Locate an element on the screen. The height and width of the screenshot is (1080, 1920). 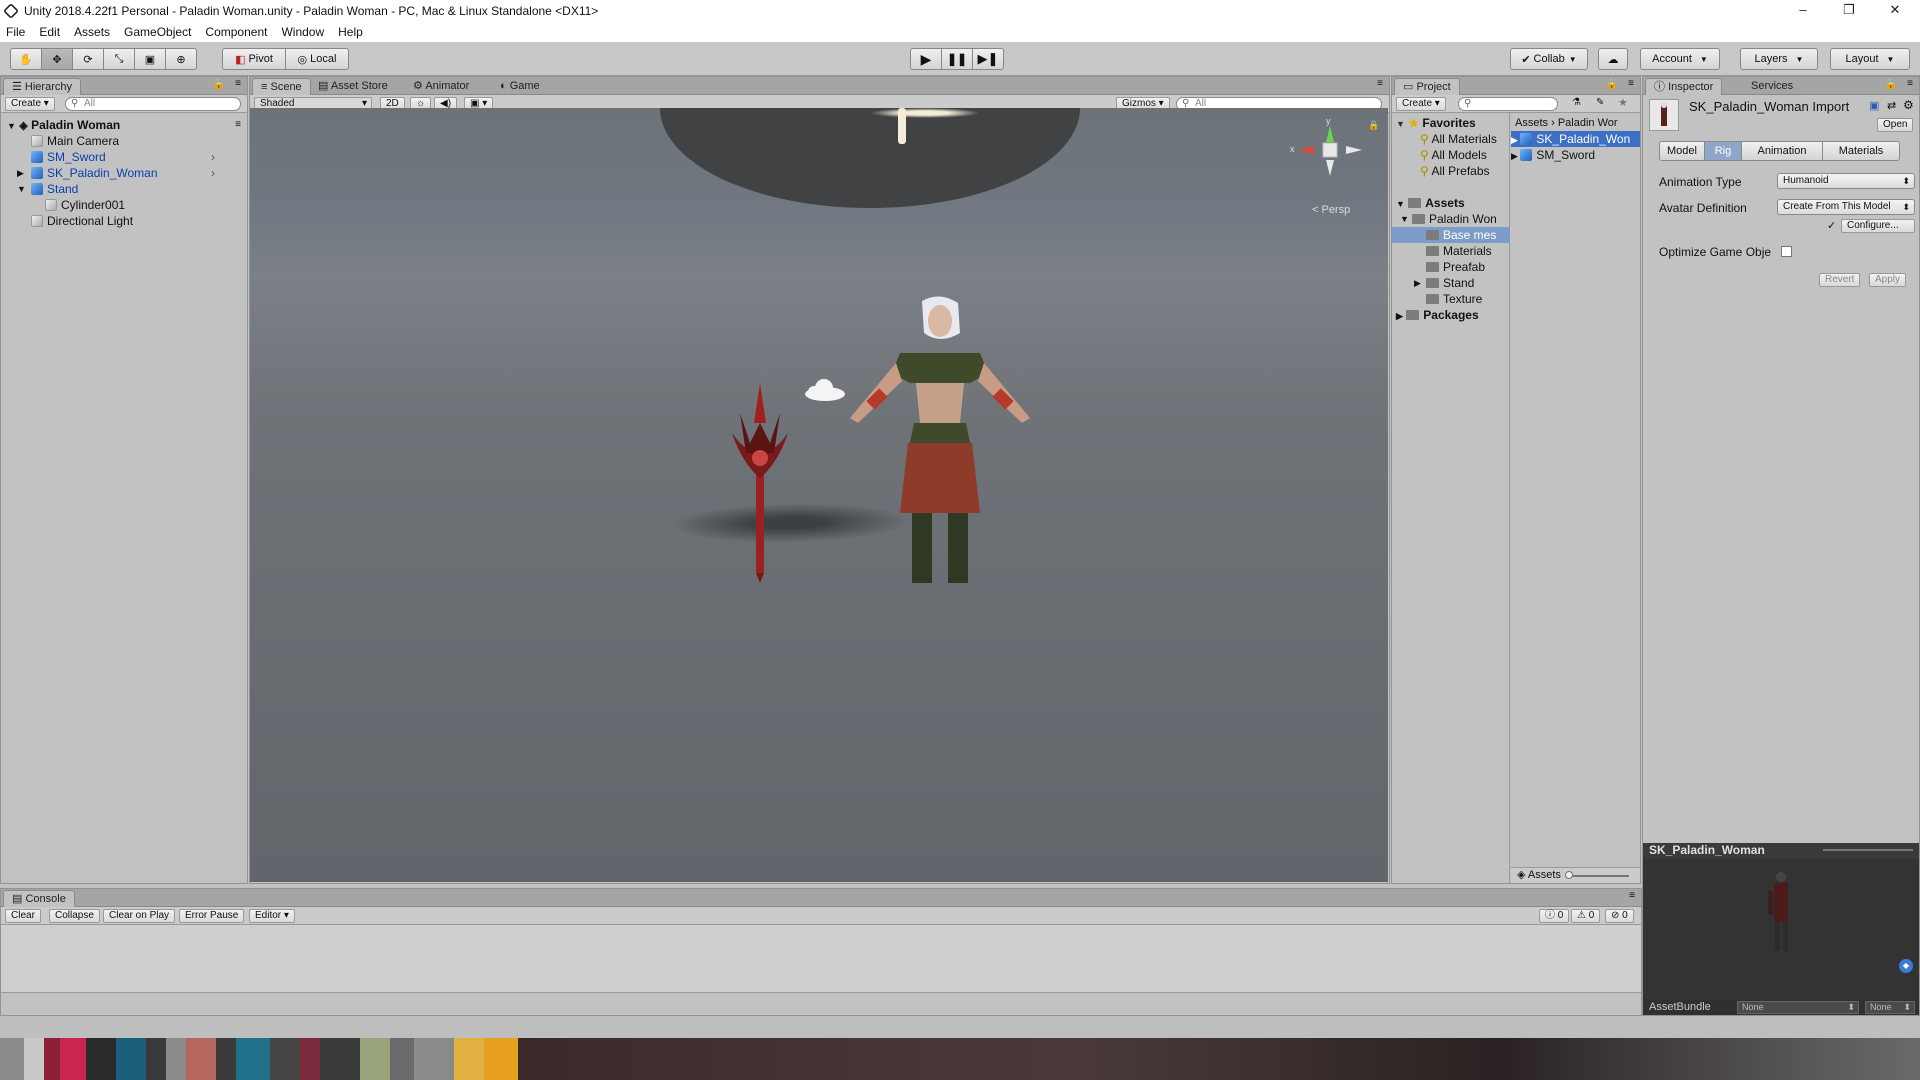
preset-icon: ⇄ is located at coordinates (1891, 105).